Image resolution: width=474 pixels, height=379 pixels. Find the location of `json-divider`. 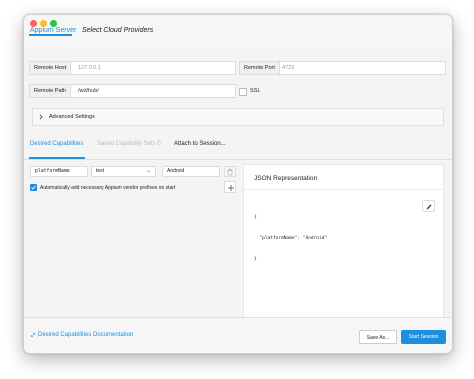

json-divider is located at coordinates (343, 189).